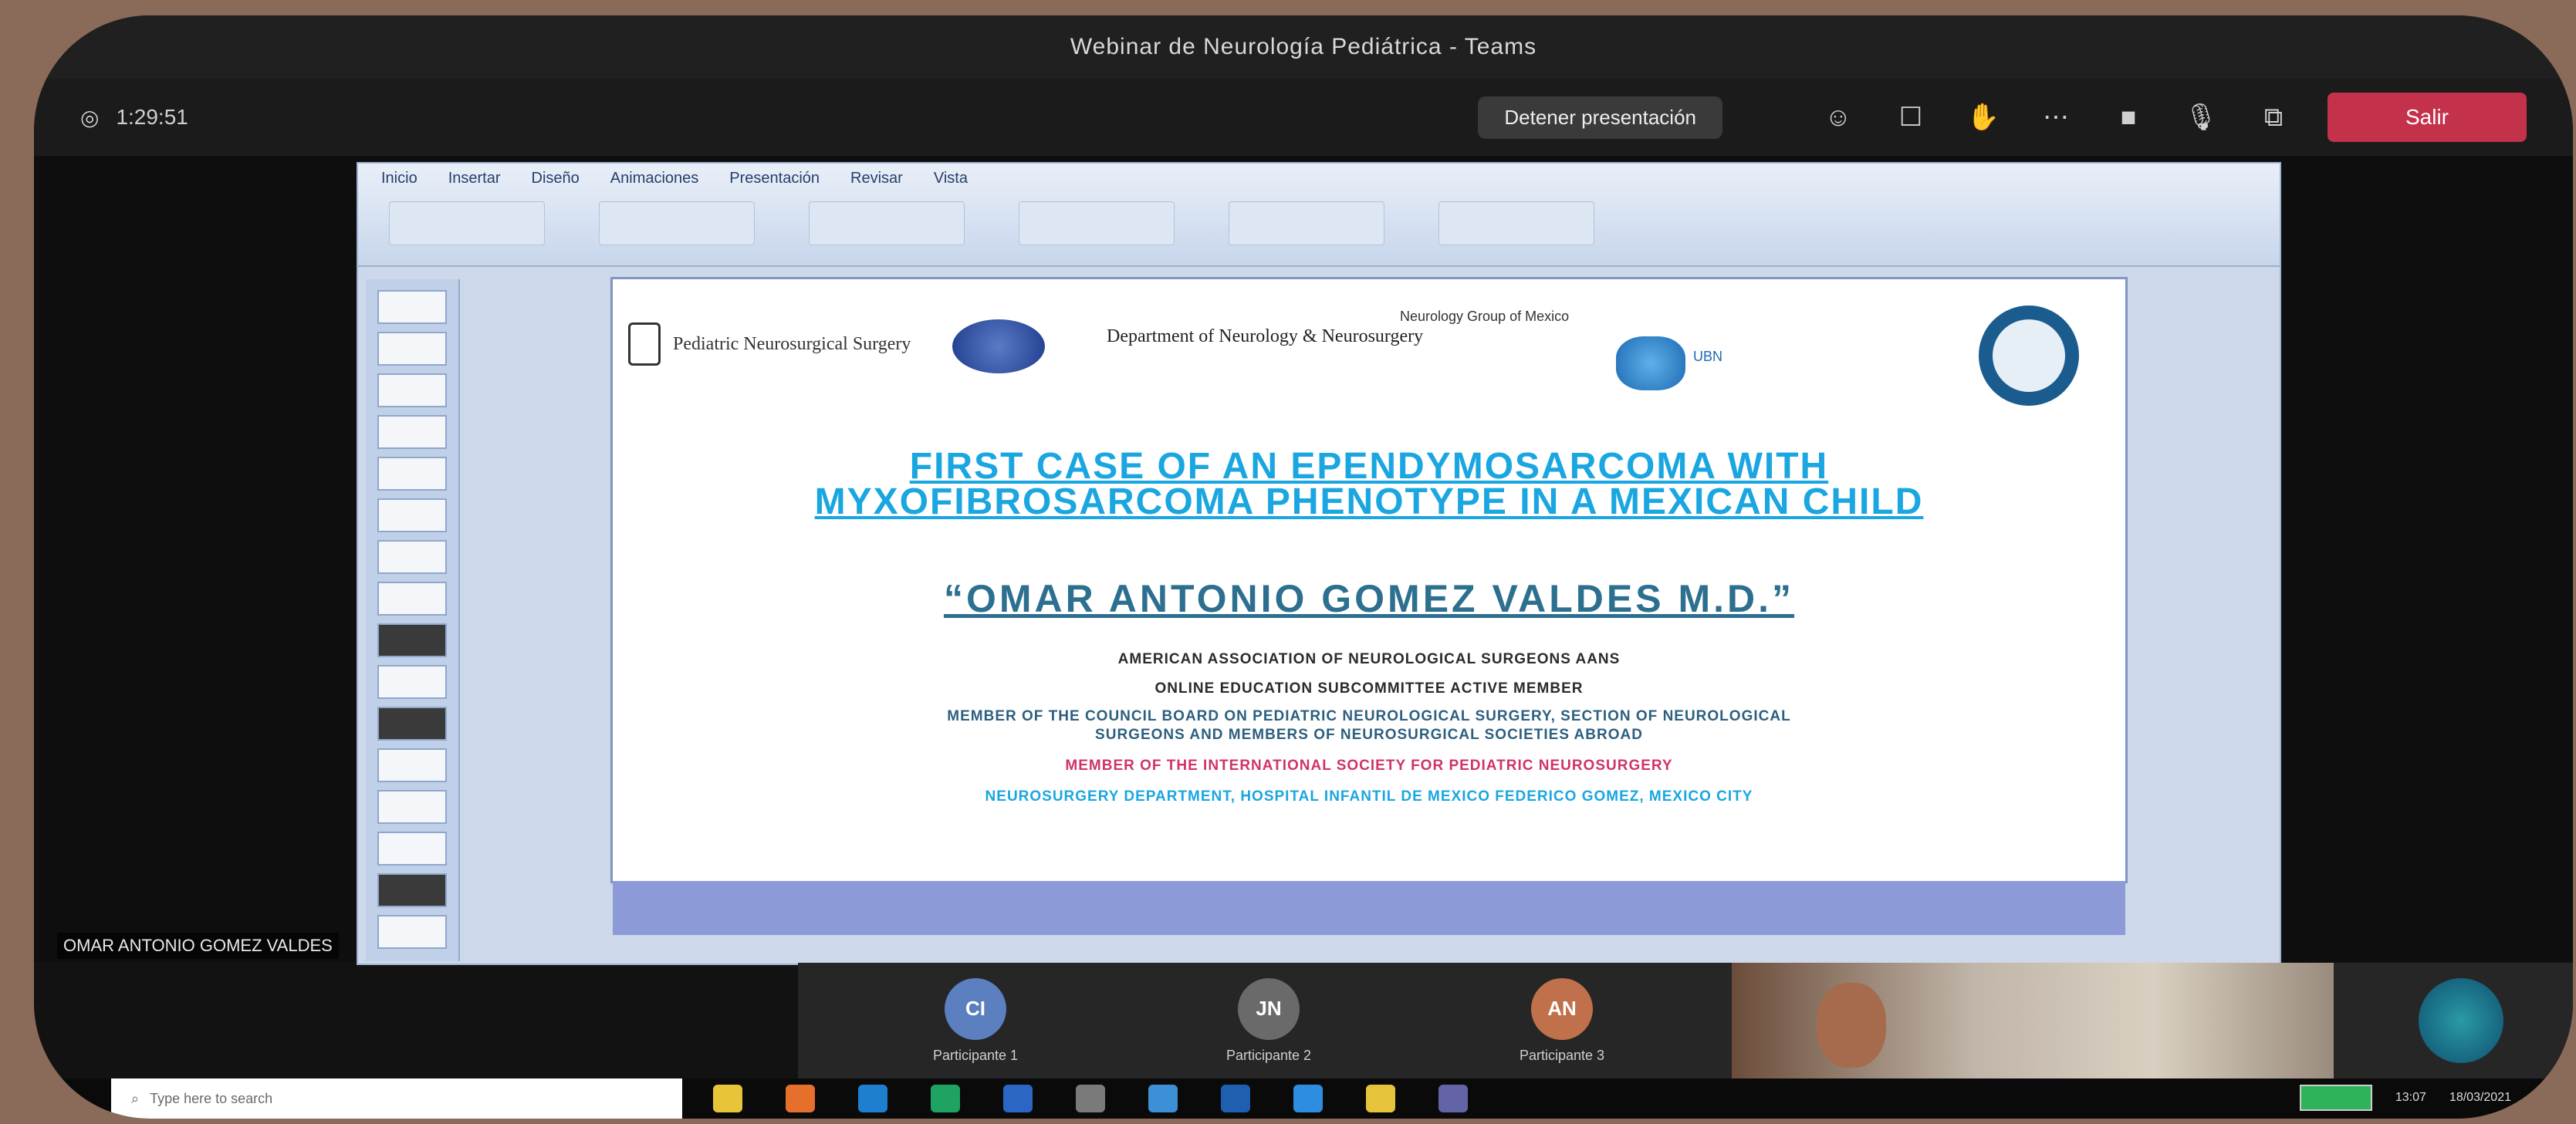  Describe the element at coordinates (413, 620) in the screenshot. I see `slide-thumbnails` at that location.